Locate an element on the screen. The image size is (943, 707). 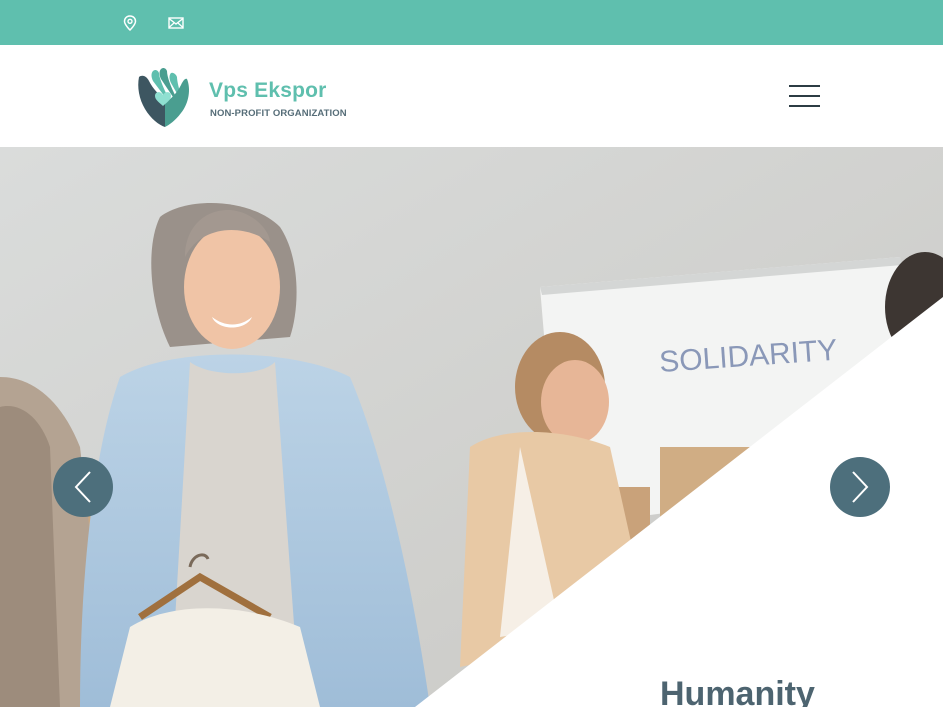
location-pin-icon is located at coordinates (130, 23).